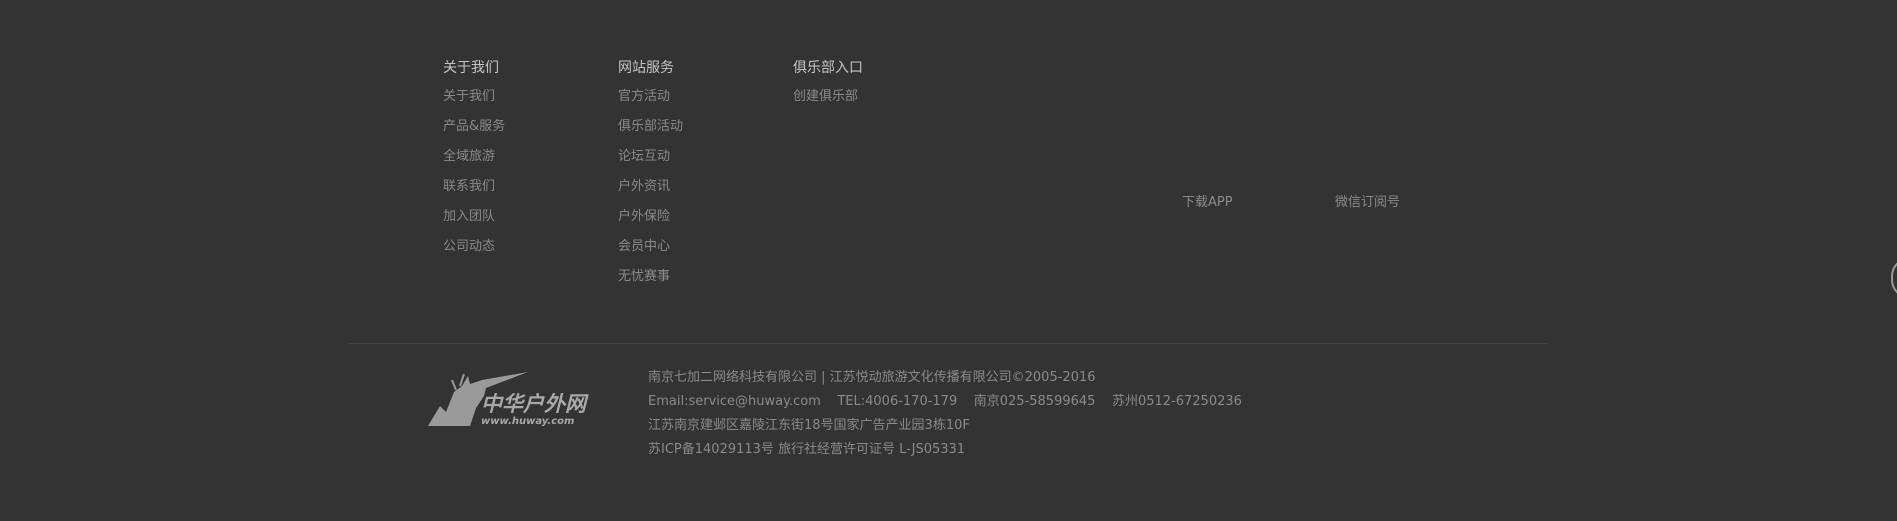 The image size is (1897, 521). Describe the element at coordinates (650, 217) in the screenshot. I see `link-outdoor-insurance: 户外保险` at that location.